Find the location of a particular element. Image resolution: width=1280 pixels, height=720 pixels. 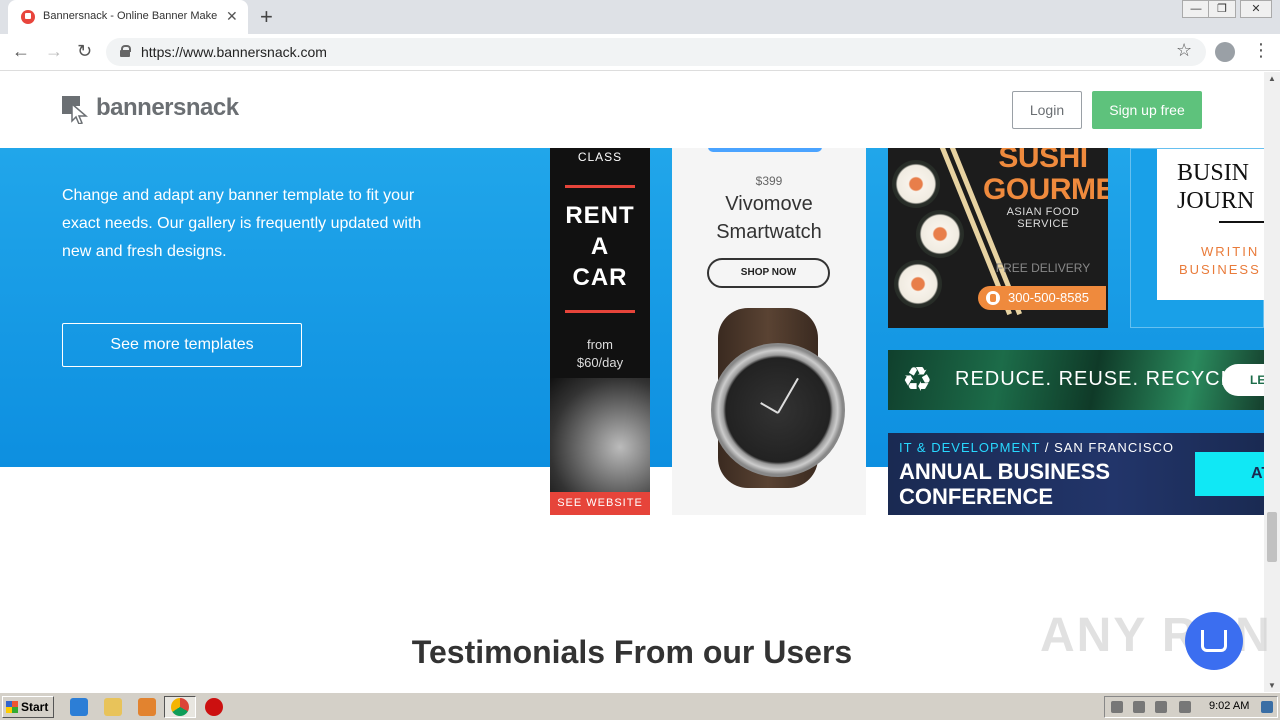

car-title: RENT A CAR is located at coordinates (600, 246).